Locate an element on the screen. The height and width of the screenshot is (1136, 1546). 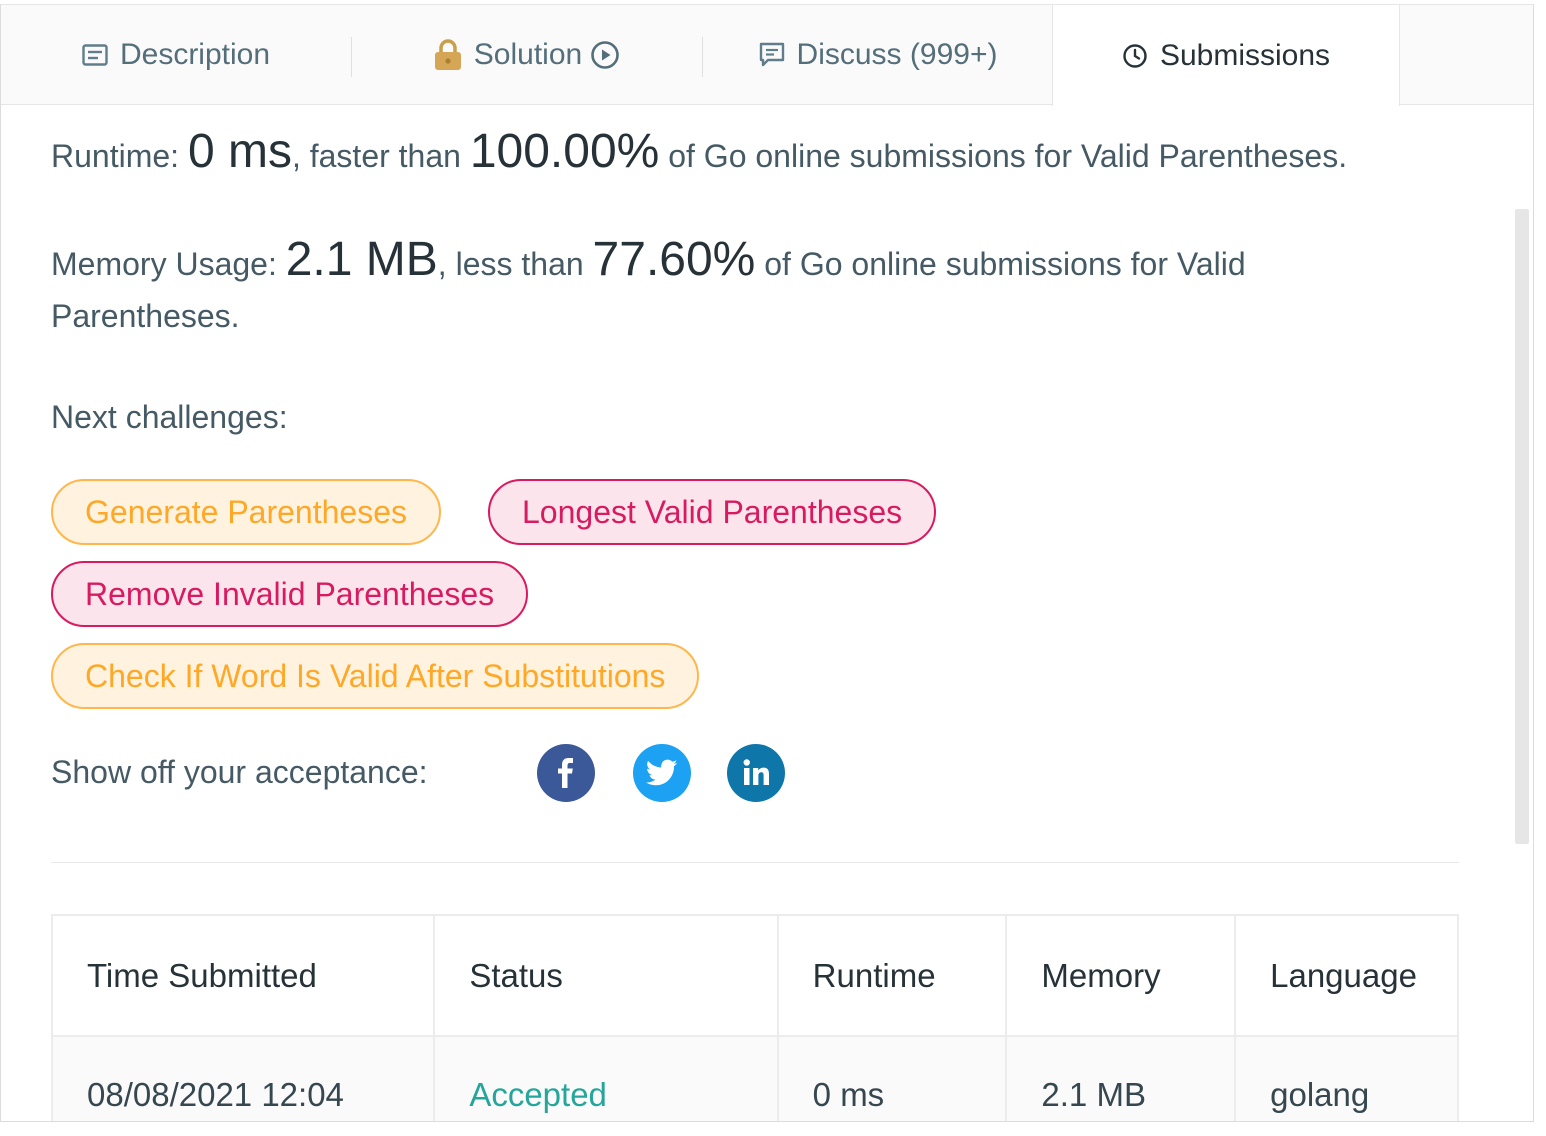
challenge-generate-parentheses: Generate Parentheses is located at coordinates (246, 512).